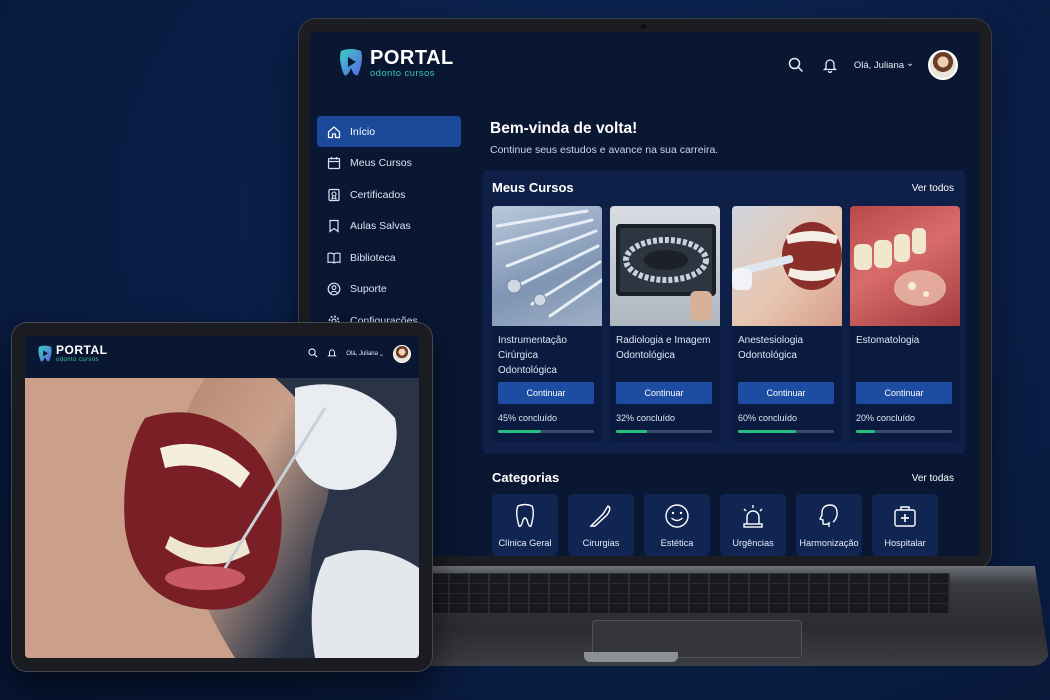 This screenshot has width=1050, height=700. I want to click on tooth-icon, so click(525, 515).